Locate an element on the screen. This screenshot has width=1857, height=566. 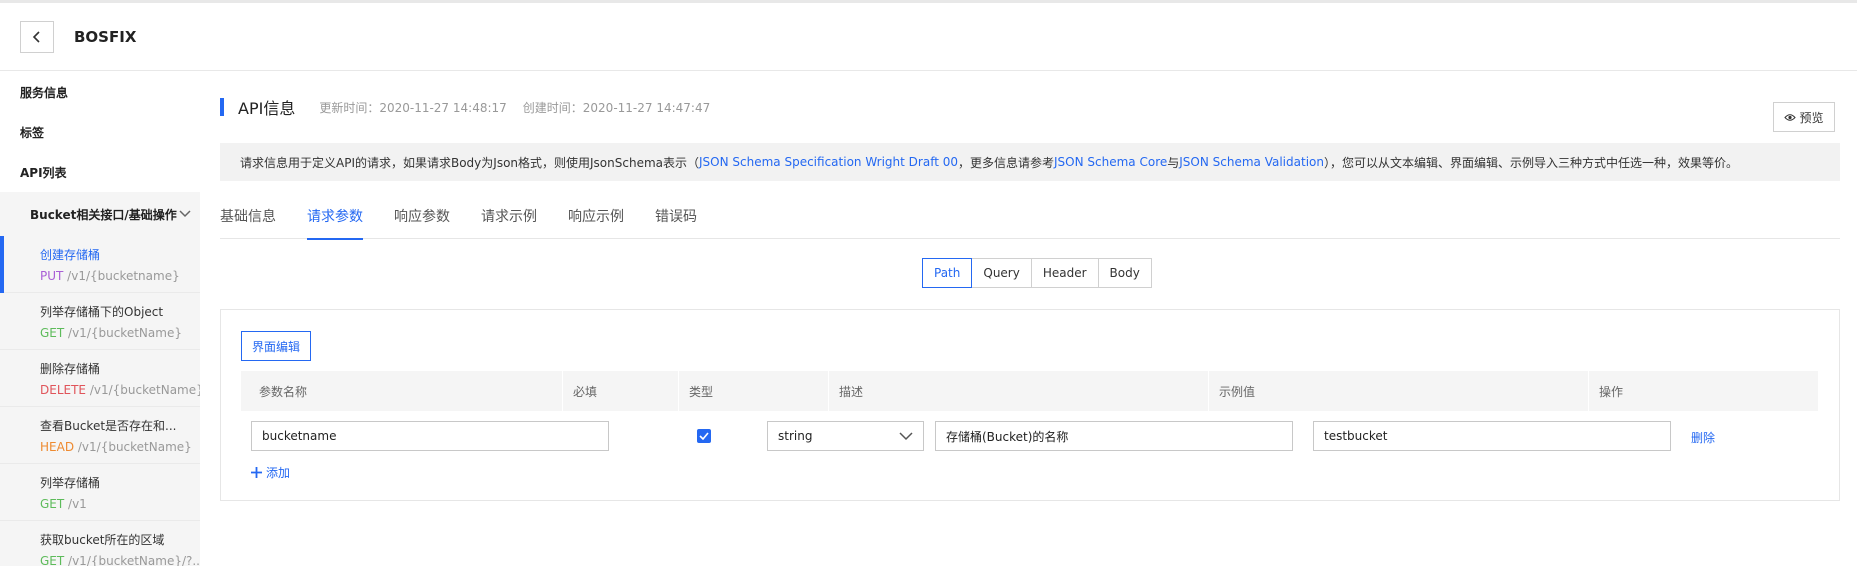
type-select-value: string is located at coordinates (795, 436).